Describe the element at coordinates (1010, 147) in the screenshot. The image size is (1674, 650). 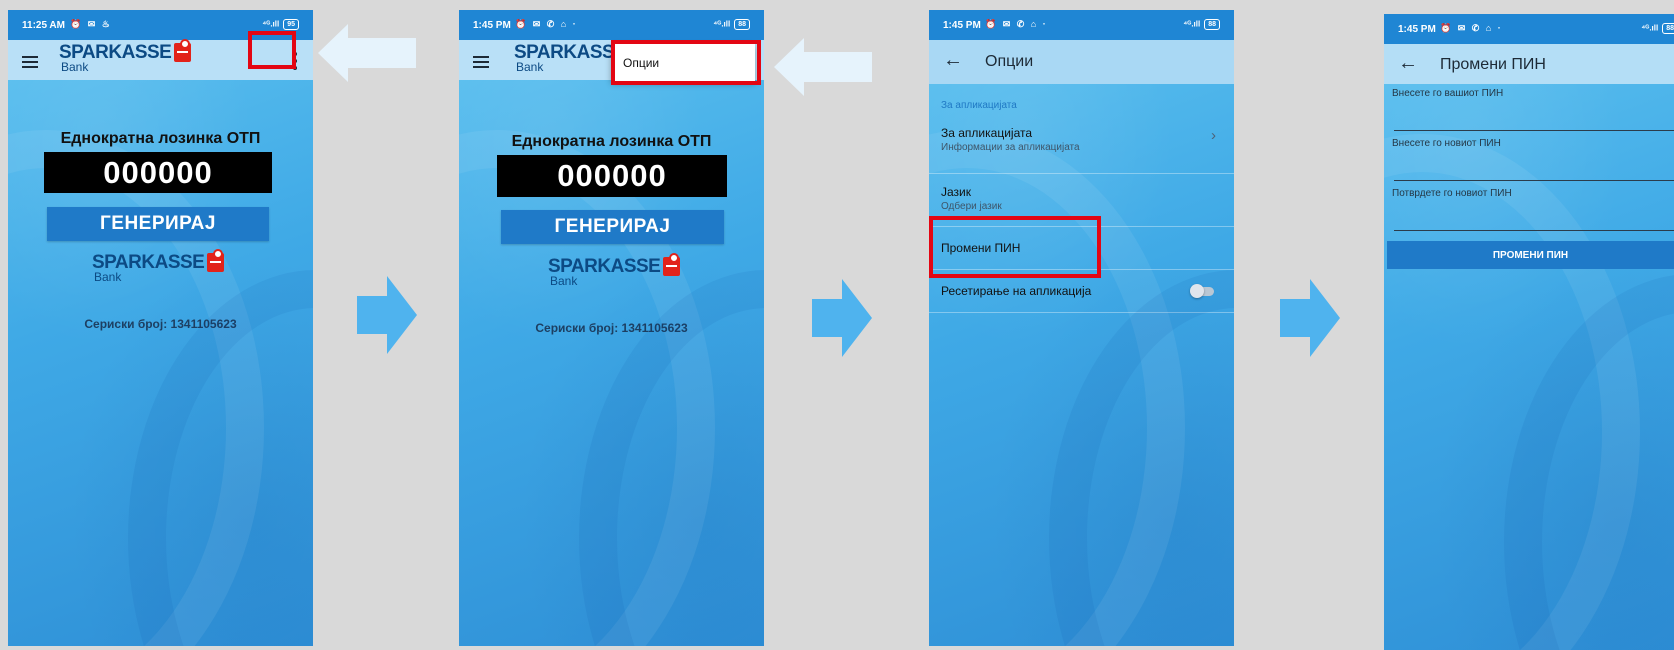
I see `option-subtitle: Информации за апликацијата` at that location.